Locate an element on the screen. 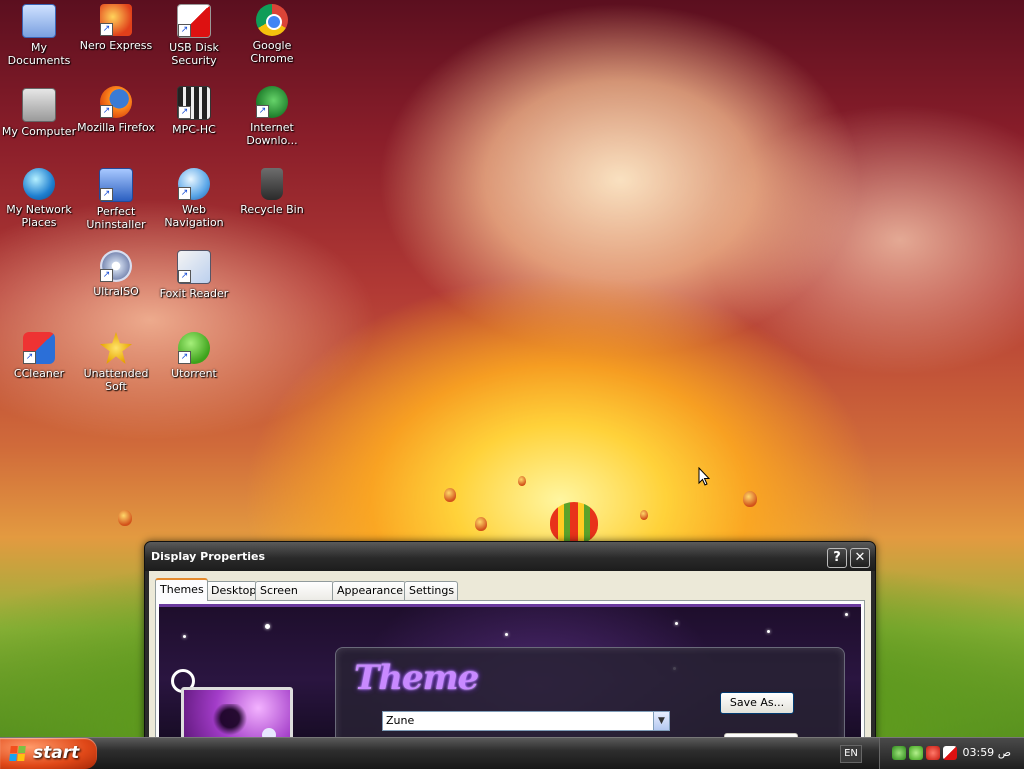  close-icon: ✕ is located at coordinates (860, 557).